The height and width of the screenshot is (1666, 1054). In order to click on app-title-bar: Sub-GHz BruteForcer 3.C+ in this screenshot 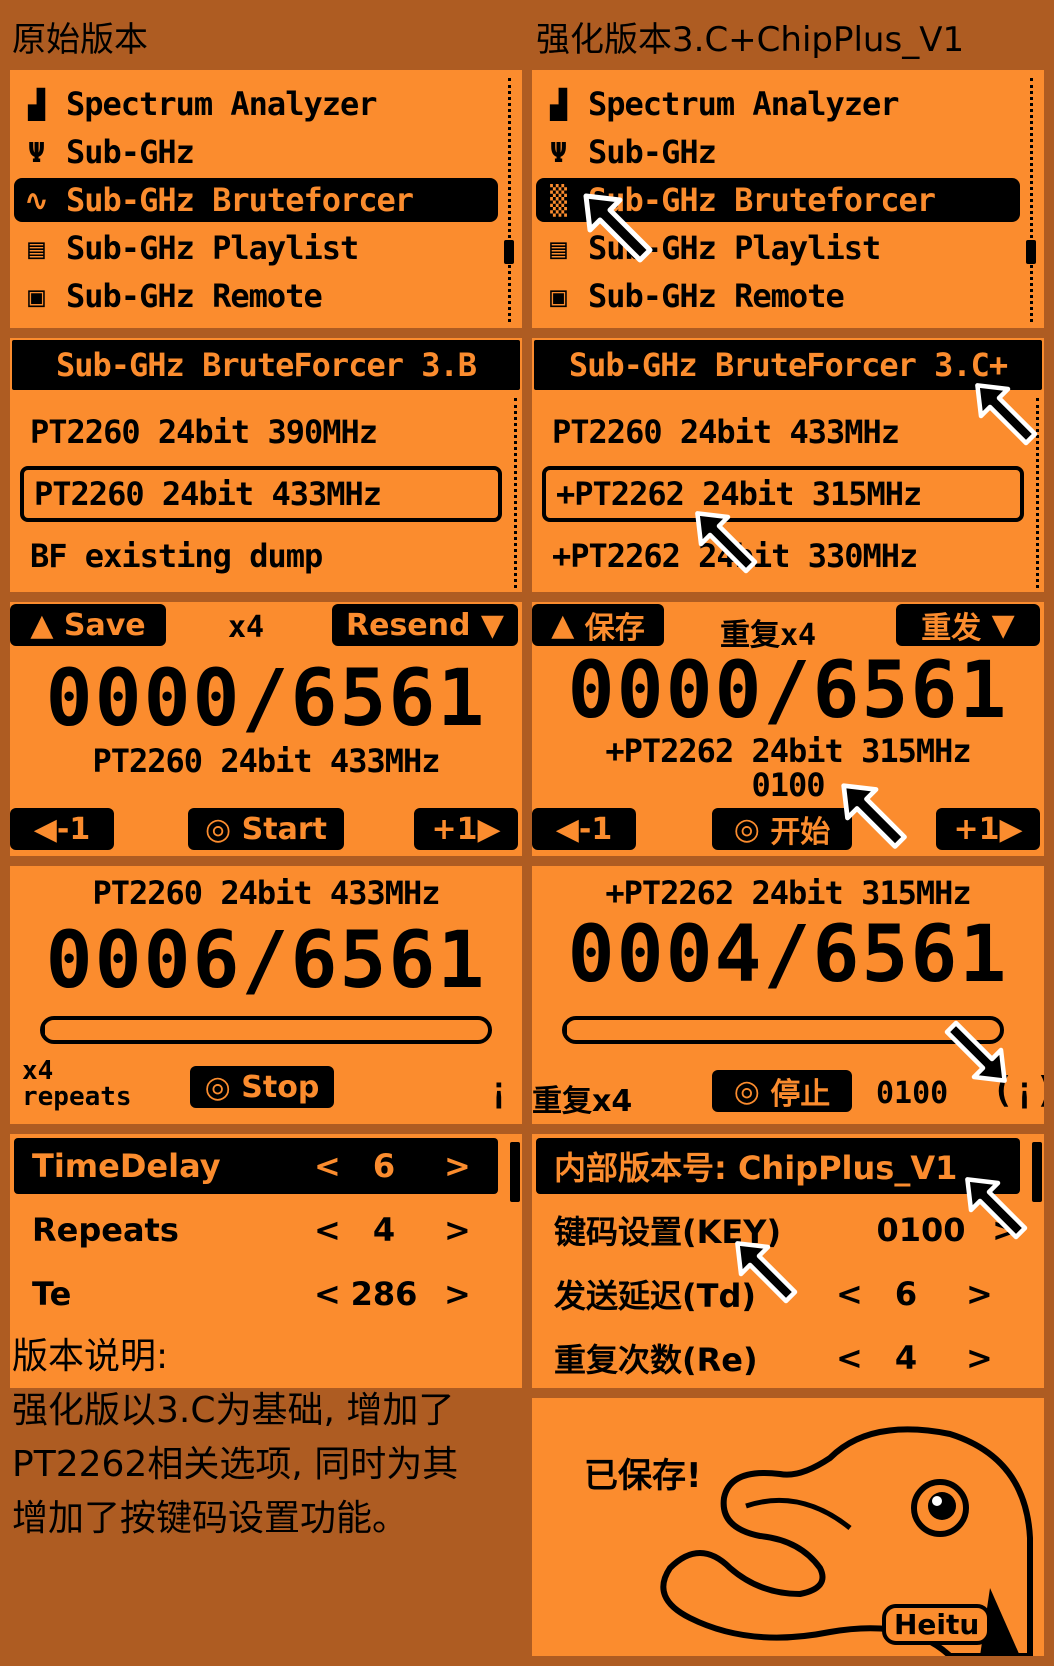, I will do `click(788, 365)`.